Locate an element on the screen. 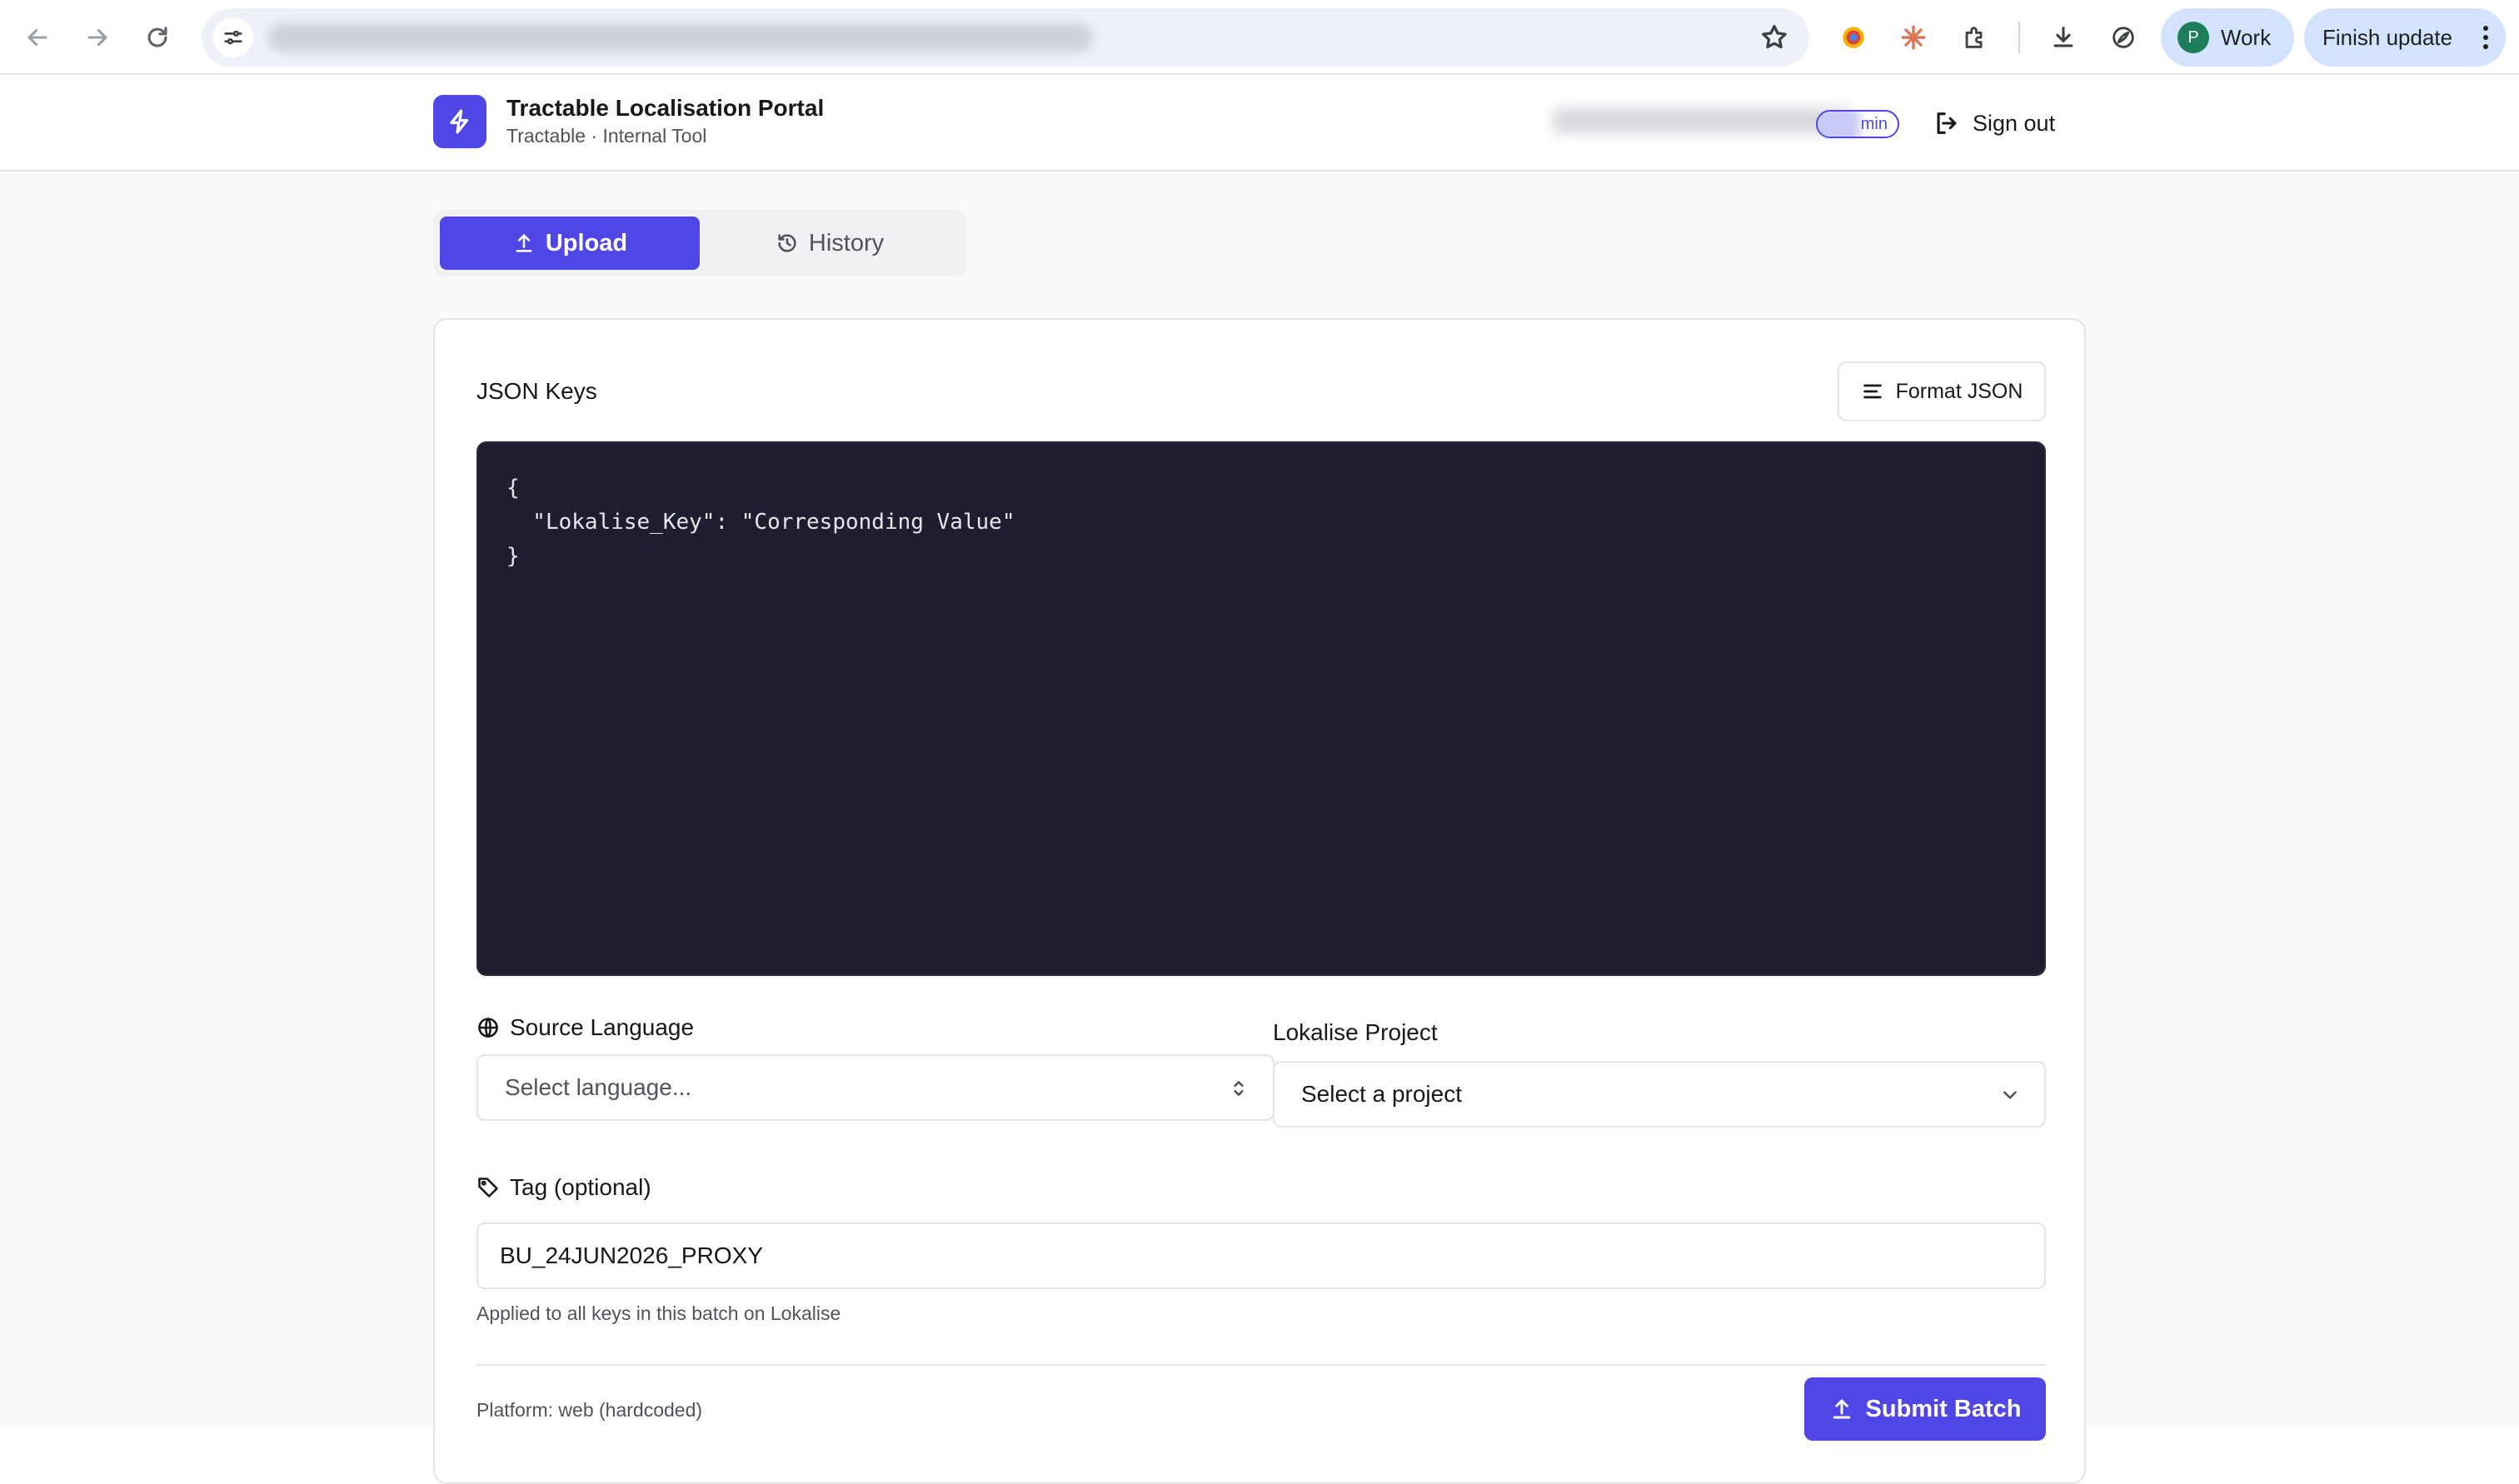 The width and height of the screenshot is (2519, 1484). tag-label-text: Tag (optional) is located at coordinates (580, 1187).